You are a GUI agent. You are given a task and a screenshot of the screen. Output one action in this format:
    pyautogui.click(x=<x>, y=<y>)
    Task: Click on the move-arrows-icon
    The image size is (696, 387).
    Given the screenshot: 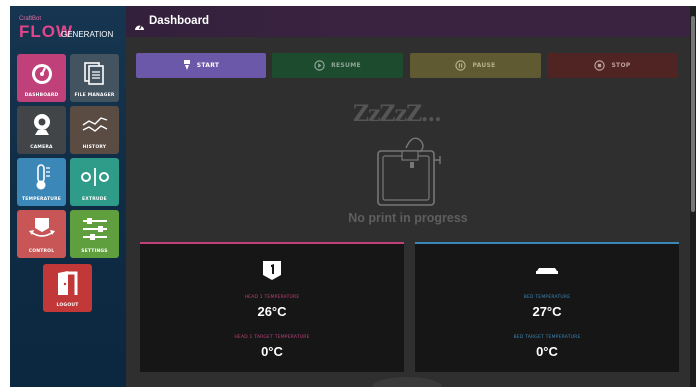 What is the action you would take?
    pyautogui.click(x=41, y=229)
    